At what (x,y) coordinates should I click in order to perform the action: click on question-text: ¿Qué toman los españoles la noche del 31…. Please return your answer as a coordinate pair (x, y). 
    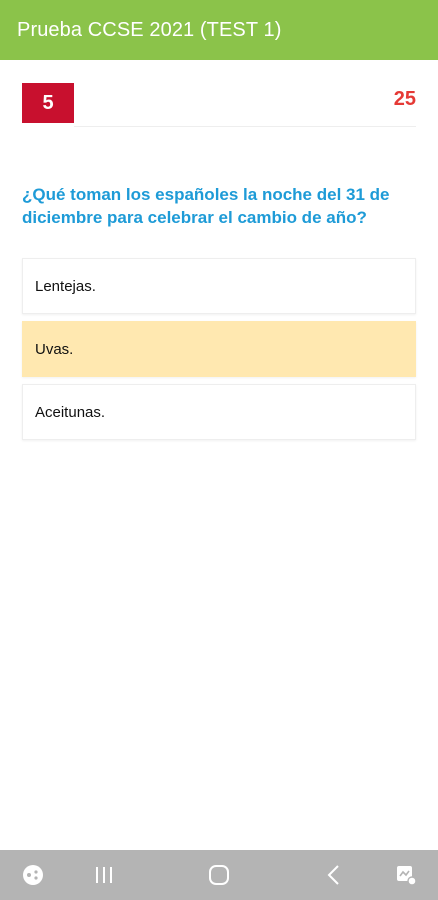
    Looking at the image, I should click on (206, 206).